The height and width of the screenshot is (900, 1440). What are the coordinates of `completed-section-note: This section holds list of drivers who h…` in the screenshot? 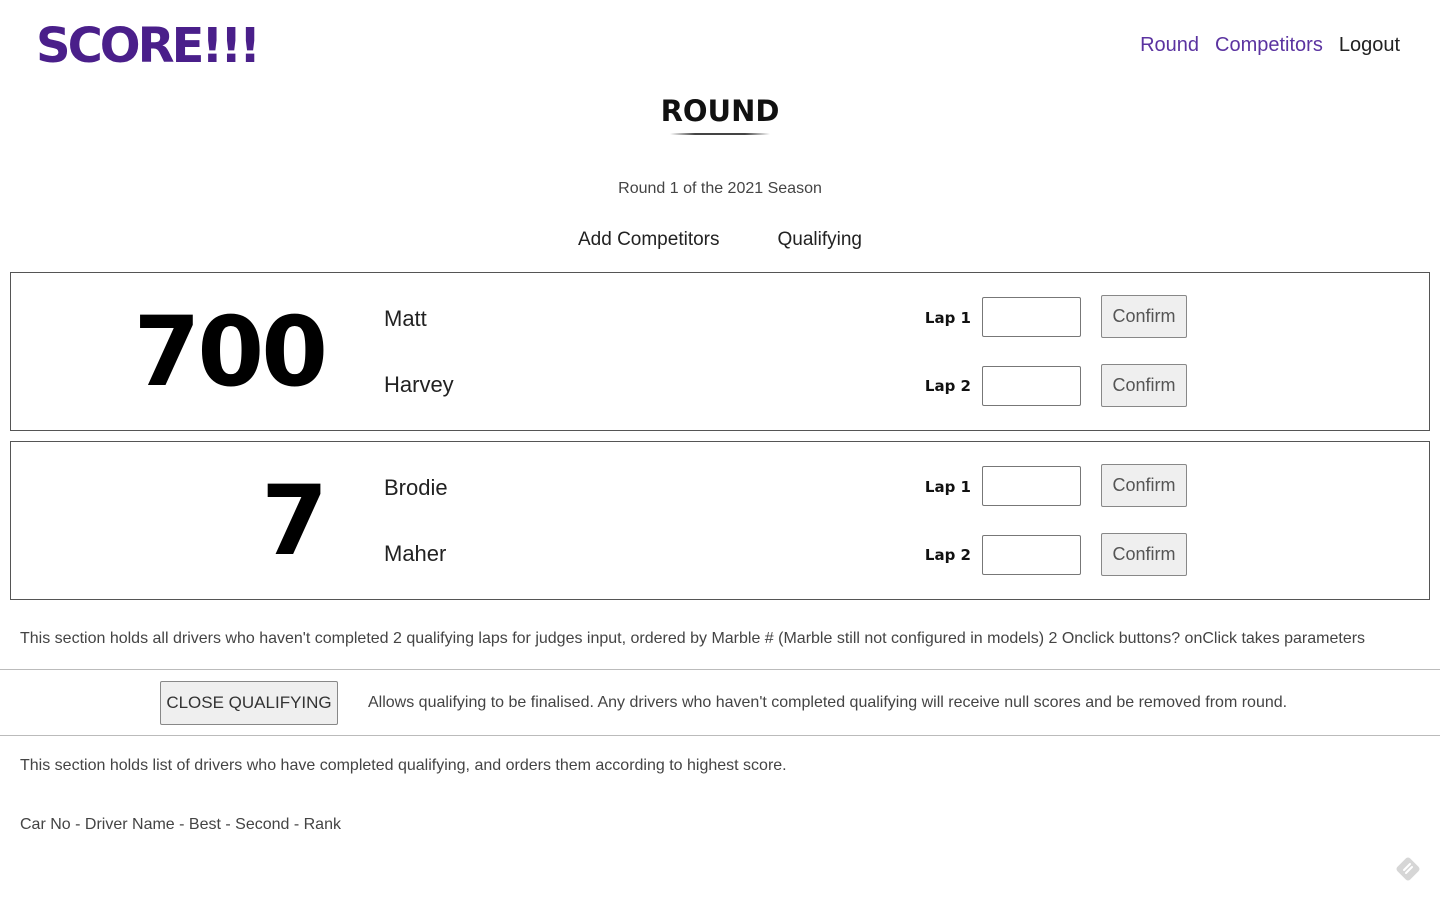 It's located at (403, 765).